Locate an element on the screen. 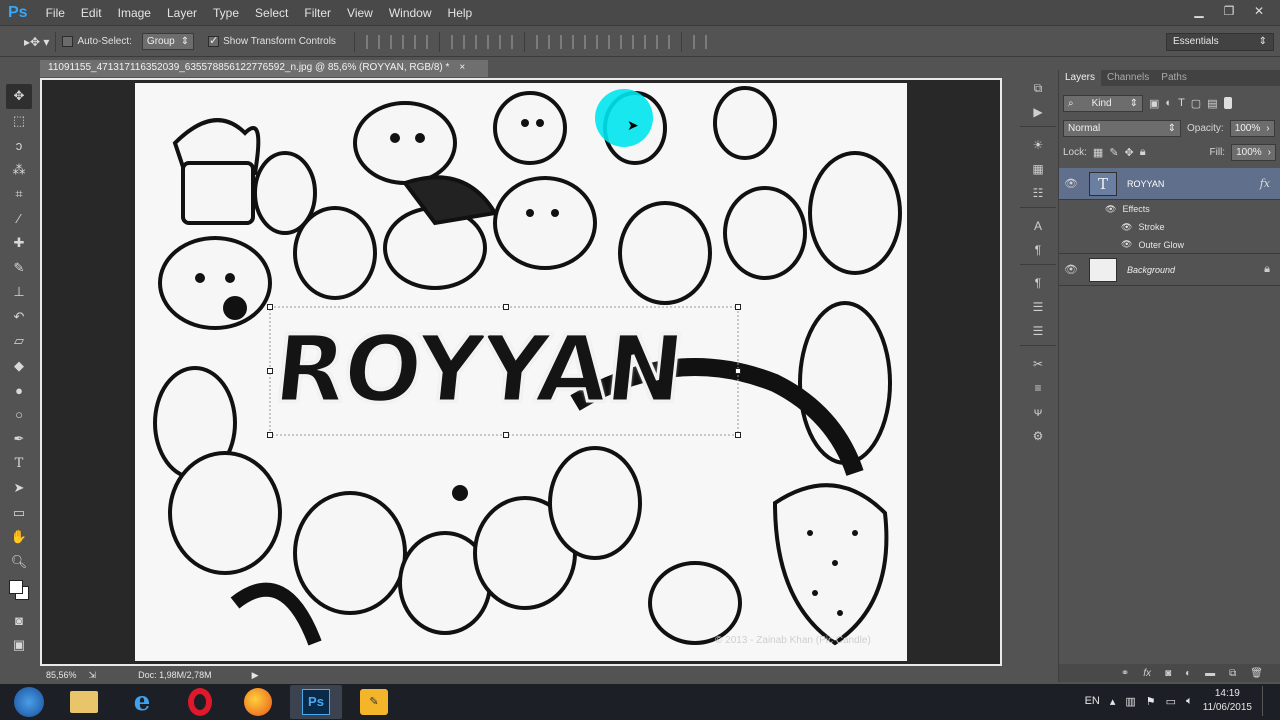 The image size is (1280, 720). layer-name: Background is located at coordinates (1151, 270).